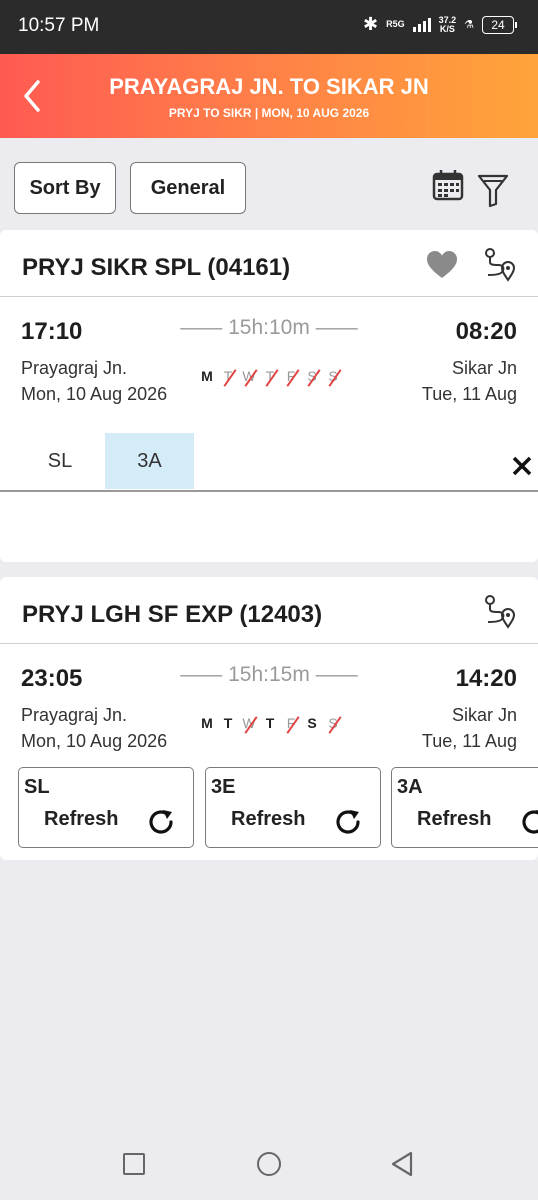 Image resolution: width=538 pixels, height=1200 pixels. What do you see at coordinates (448, 185) in the screenshot?
I see `calendar-icon` at bounding box center [448, 185].